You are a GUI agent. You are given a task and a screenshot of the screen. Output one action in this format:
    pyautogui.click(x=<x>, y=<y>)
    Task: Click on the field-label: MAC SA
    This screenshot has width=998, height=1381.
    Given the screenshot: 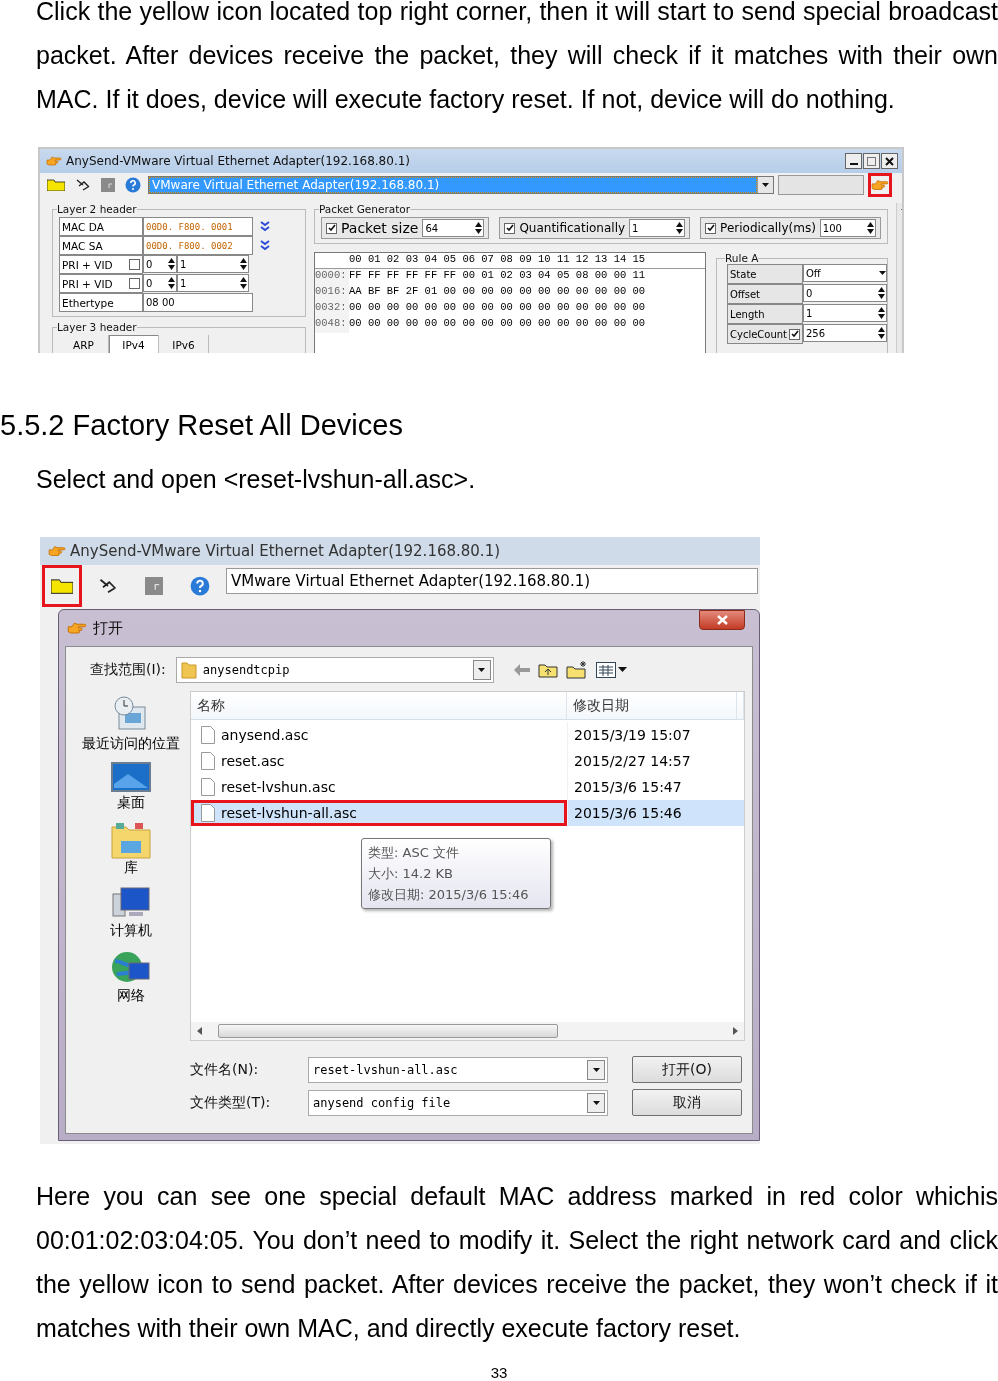 What is the action you would take?
    pyautogui.click(x=82, y=245)
    